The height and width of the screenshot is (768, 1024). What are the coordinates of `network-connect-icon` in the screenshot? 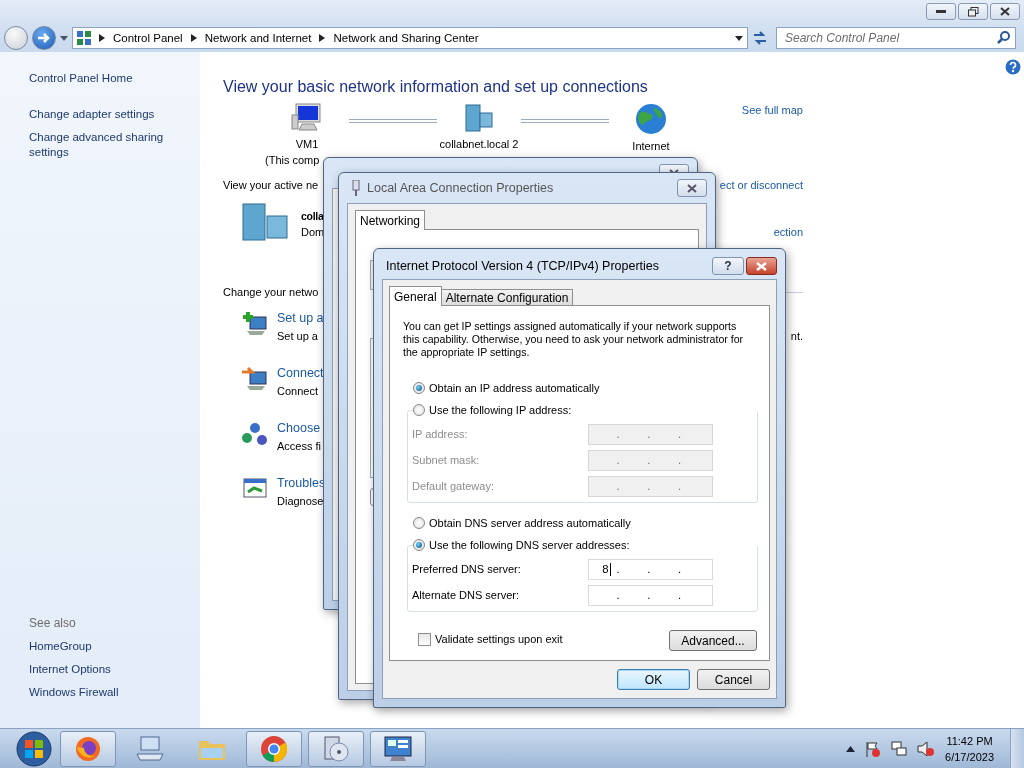 It's located at (255, 379).